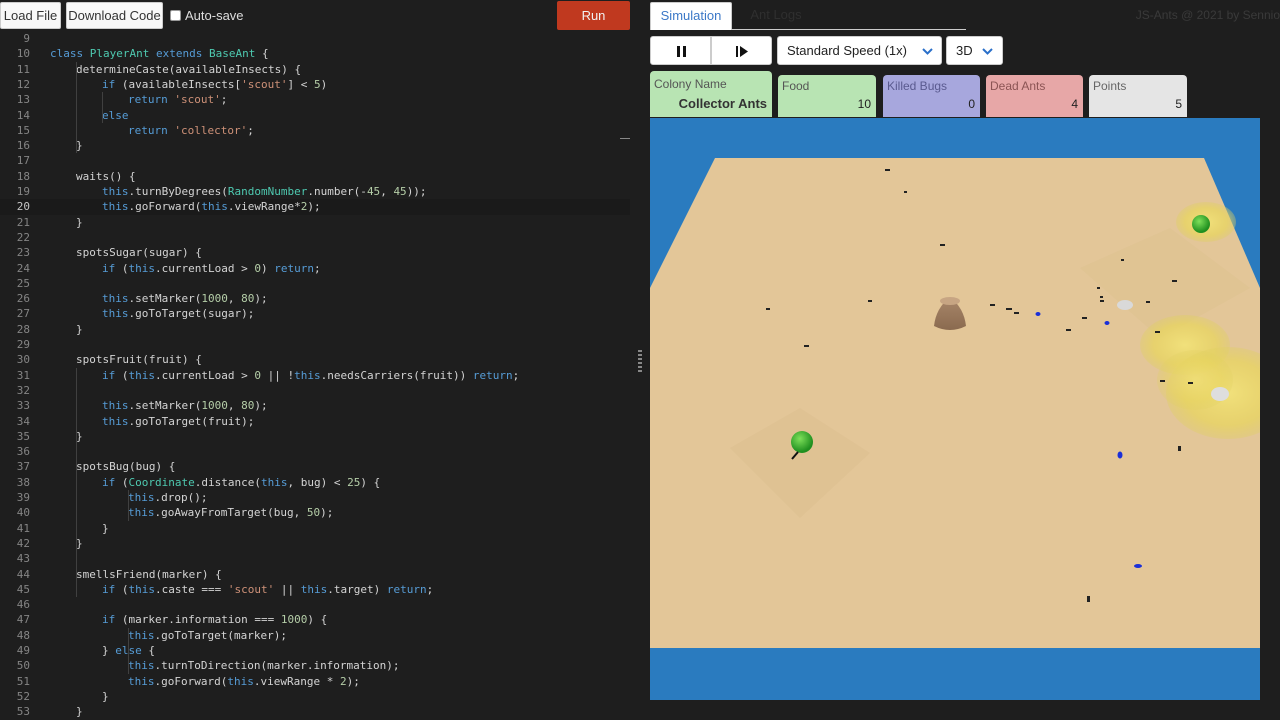 The image size is (1280, 720). What do you see at coordinates (741, 50) in the screenshot?
I see `step-forward-button` at bounding box center [741, 50].